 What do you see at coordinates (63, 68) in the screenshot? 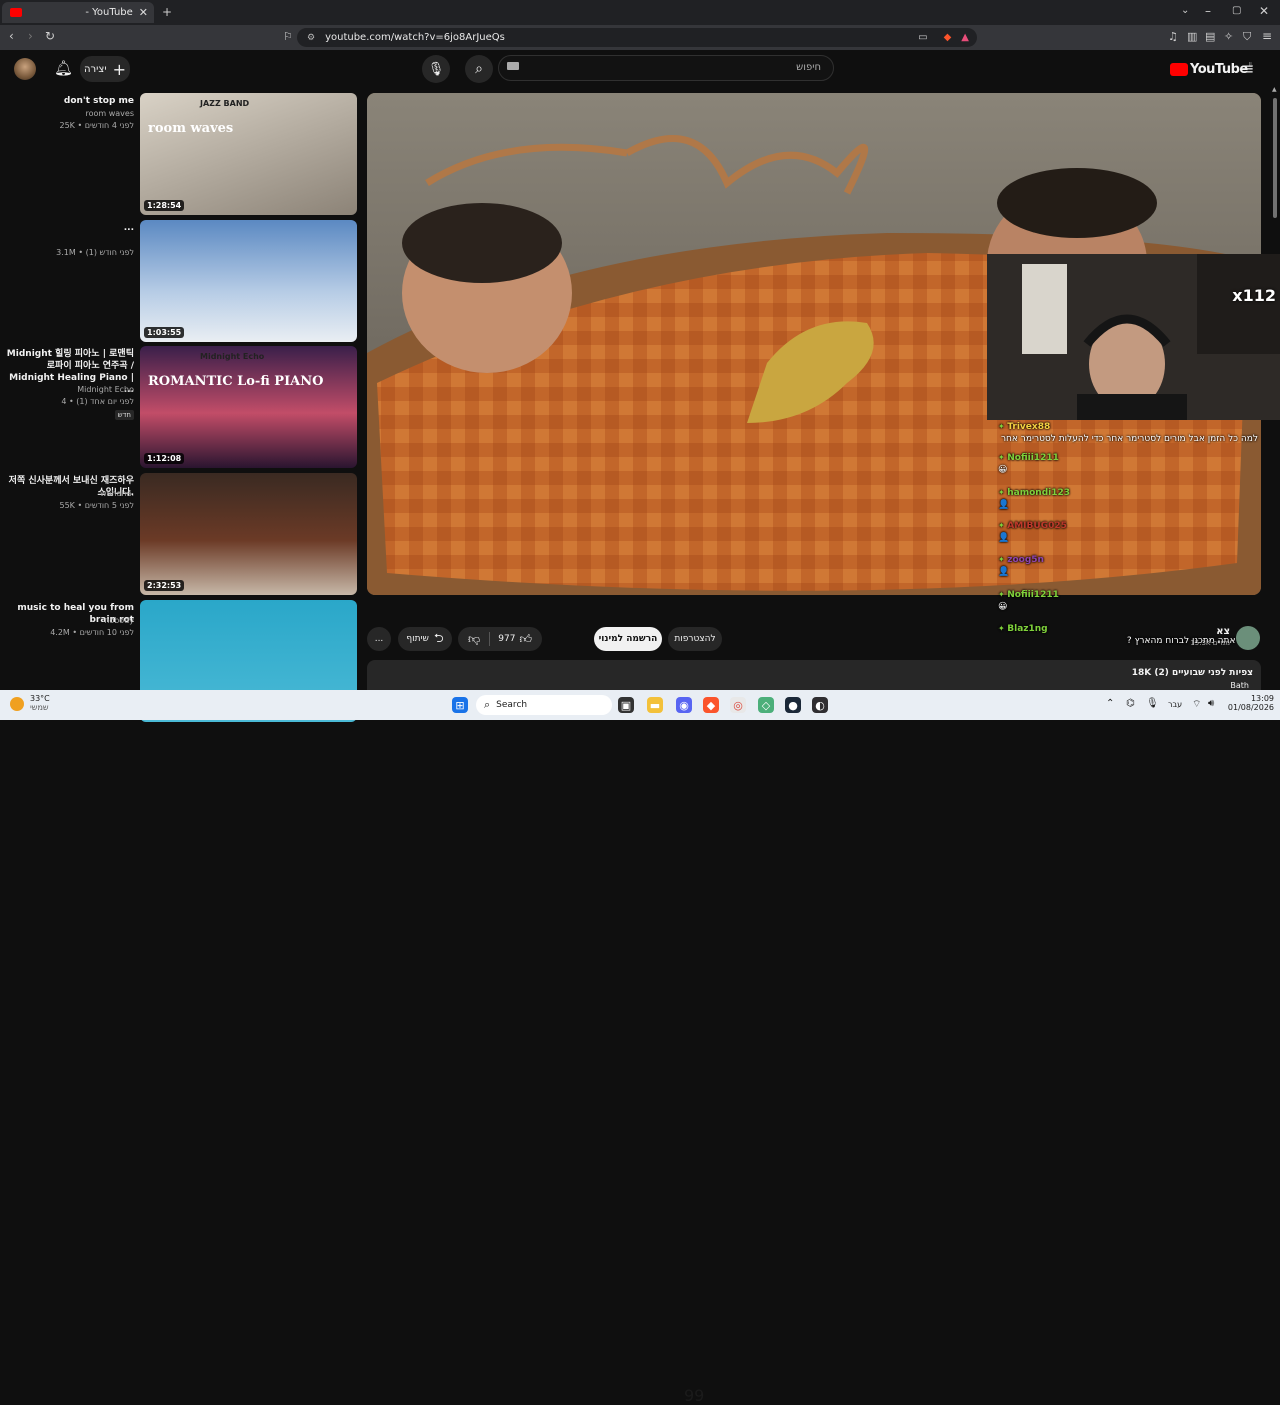
I see `notifications-bell-icon: 🔔︎` at bounding box center [63, 68].